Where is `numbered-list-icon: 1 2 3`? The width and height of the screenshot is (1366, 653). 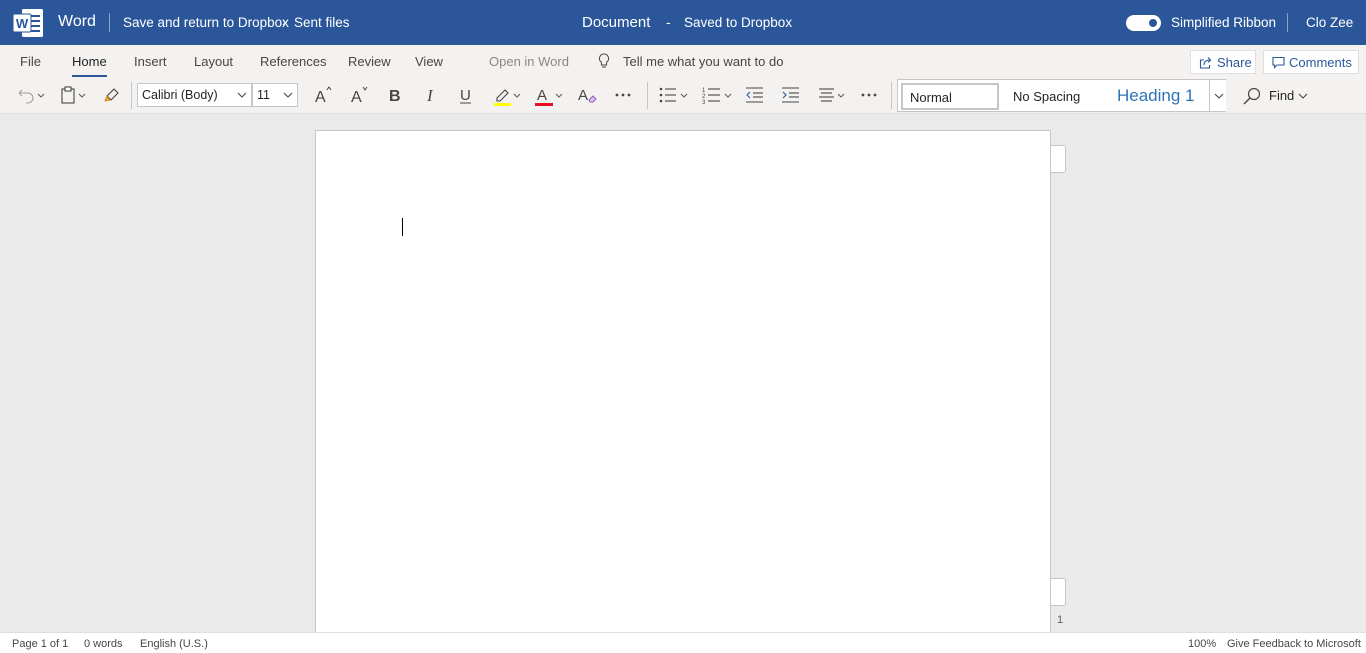
numbered-list-icon: 1 2 3 is located at coordinates (717, 97).